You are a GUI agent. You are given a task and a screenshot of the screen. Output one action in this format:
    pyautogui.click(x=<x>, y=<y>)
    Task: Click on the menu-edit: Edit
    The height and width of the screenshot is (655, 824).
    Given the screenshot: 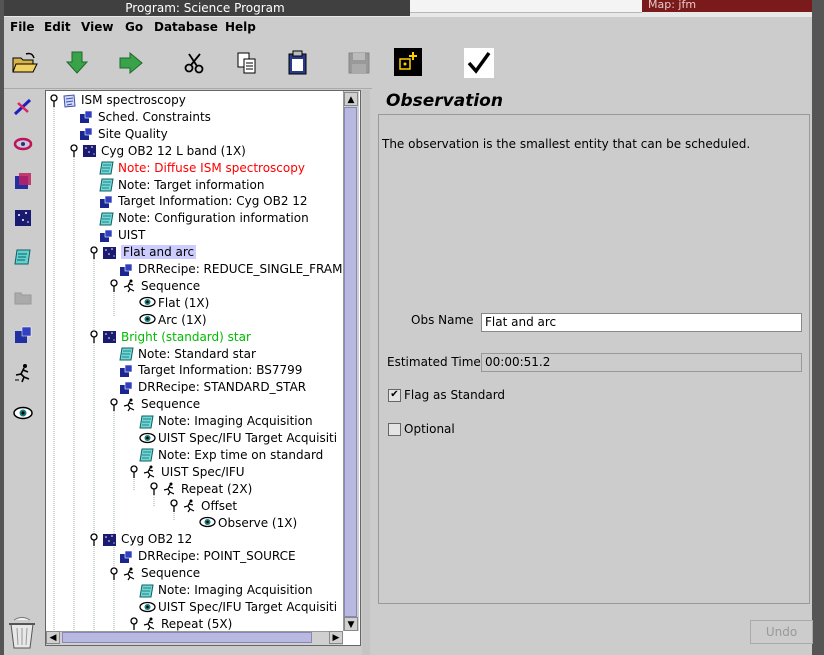 What is the action you would take?
    pyautogui.click(x=57, y=27)
    